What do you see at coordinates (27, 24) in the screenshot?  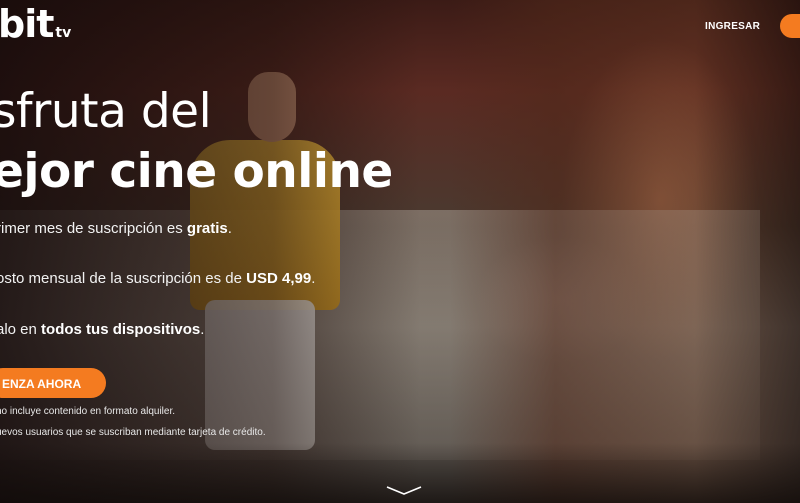 I see `logo-main-text: bit` at bounding box center [27, 24].